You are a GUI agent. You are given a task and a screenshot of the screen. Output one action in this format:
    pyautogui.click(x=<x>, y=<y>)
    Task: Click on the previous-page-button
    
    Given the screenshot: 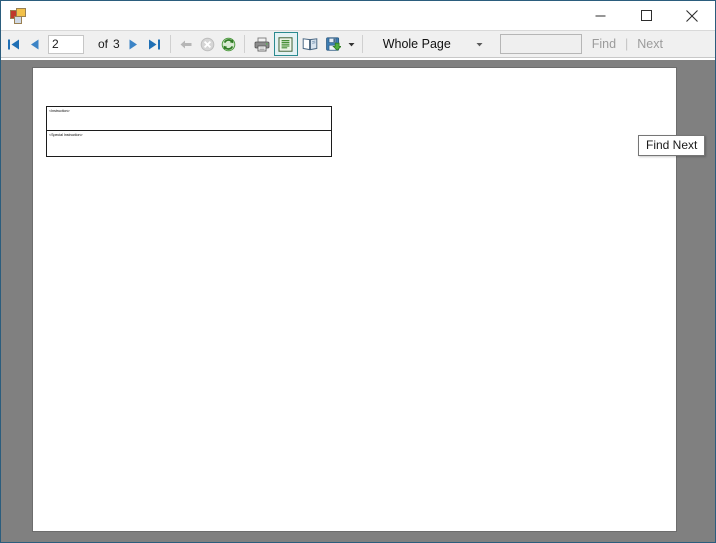 What is the action you would take?
    pyautogui.click(x=34, y=44)
    